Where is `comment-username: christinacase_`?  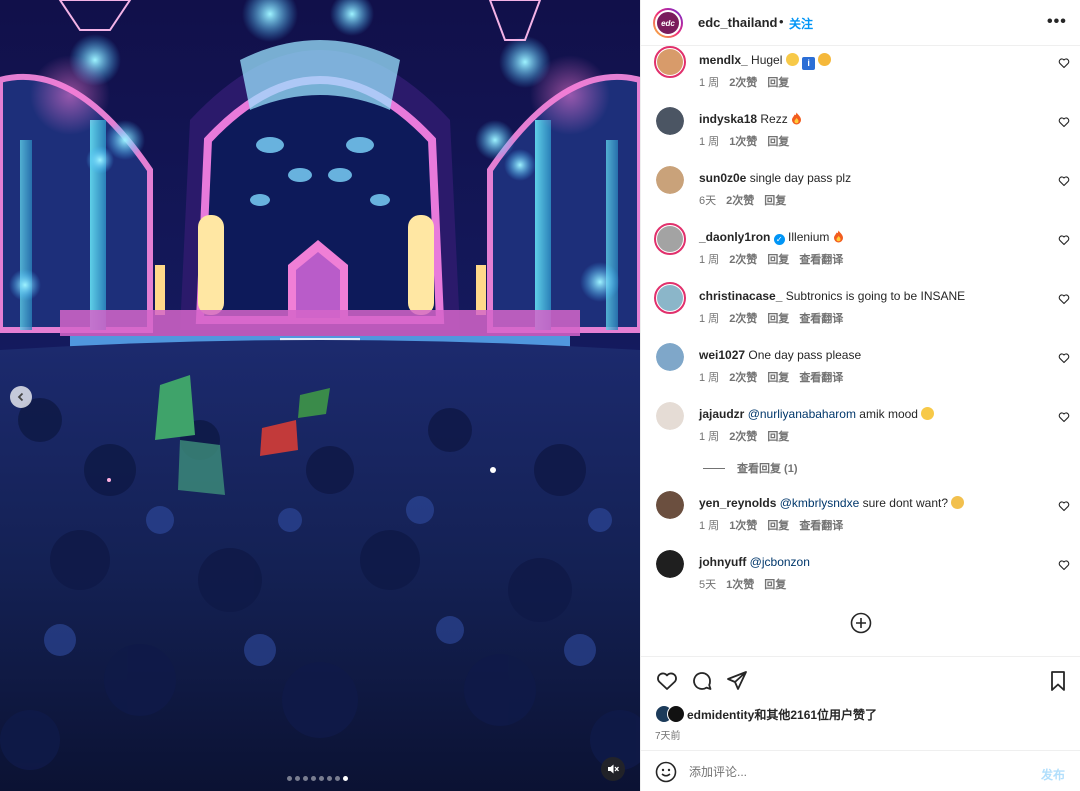
comment-username: christinacase_ is located at coordinates (740, 296).